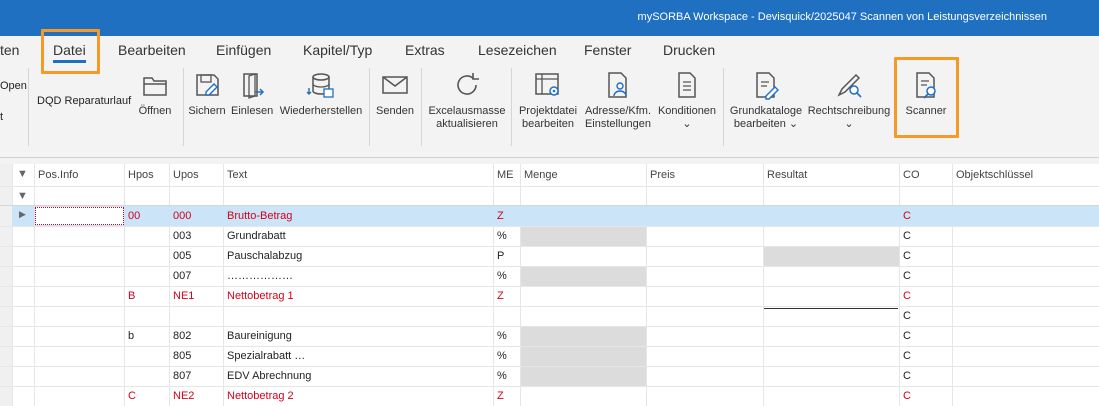 The height and width of the screenshot is (406, 1099). I want to click on ribbon-partial-item: t, so click(1, 117).